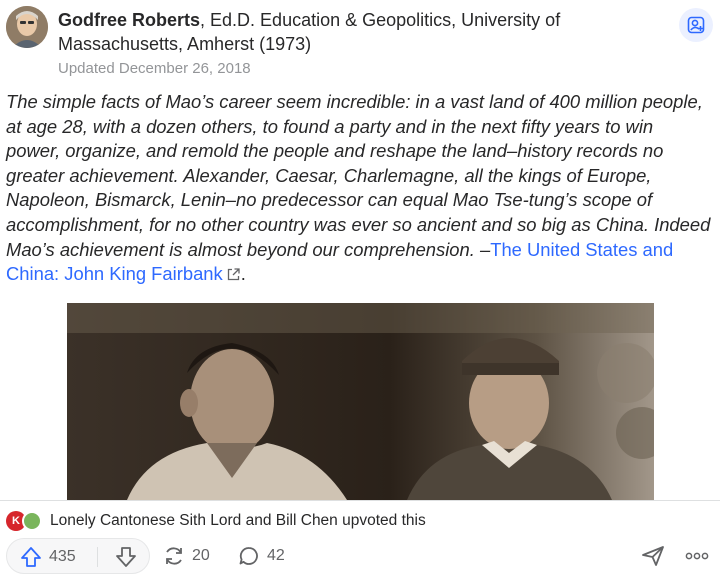 Image resolution: width=720 pixels, height=574 pixels. I want to click on action-bar: 435 20 42, so click(360, 556).